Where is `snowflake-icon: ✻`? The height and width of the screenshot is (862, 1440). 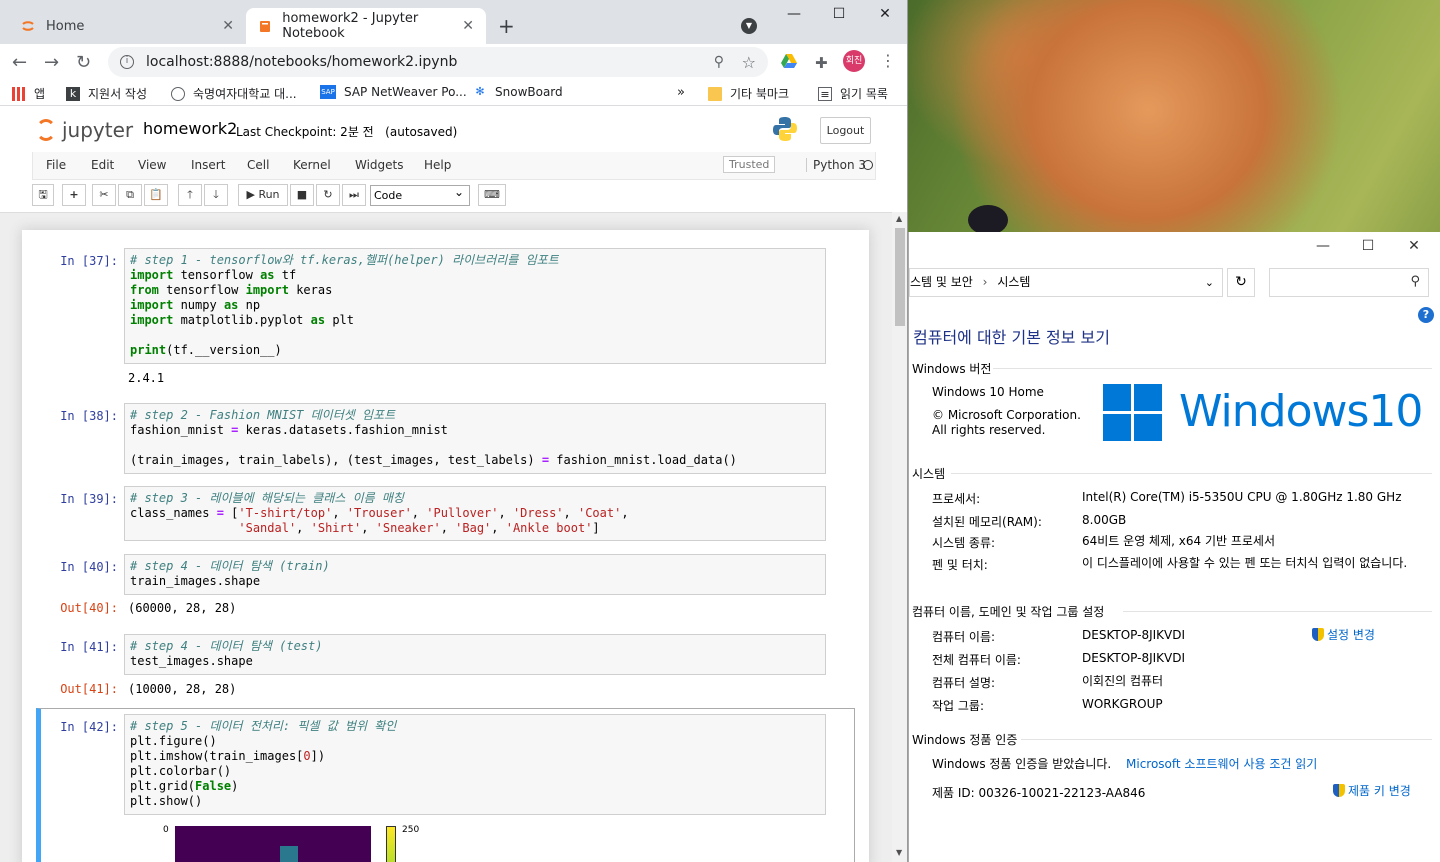 snowflake-icon: ✻ is located at coordinates (480, 91).